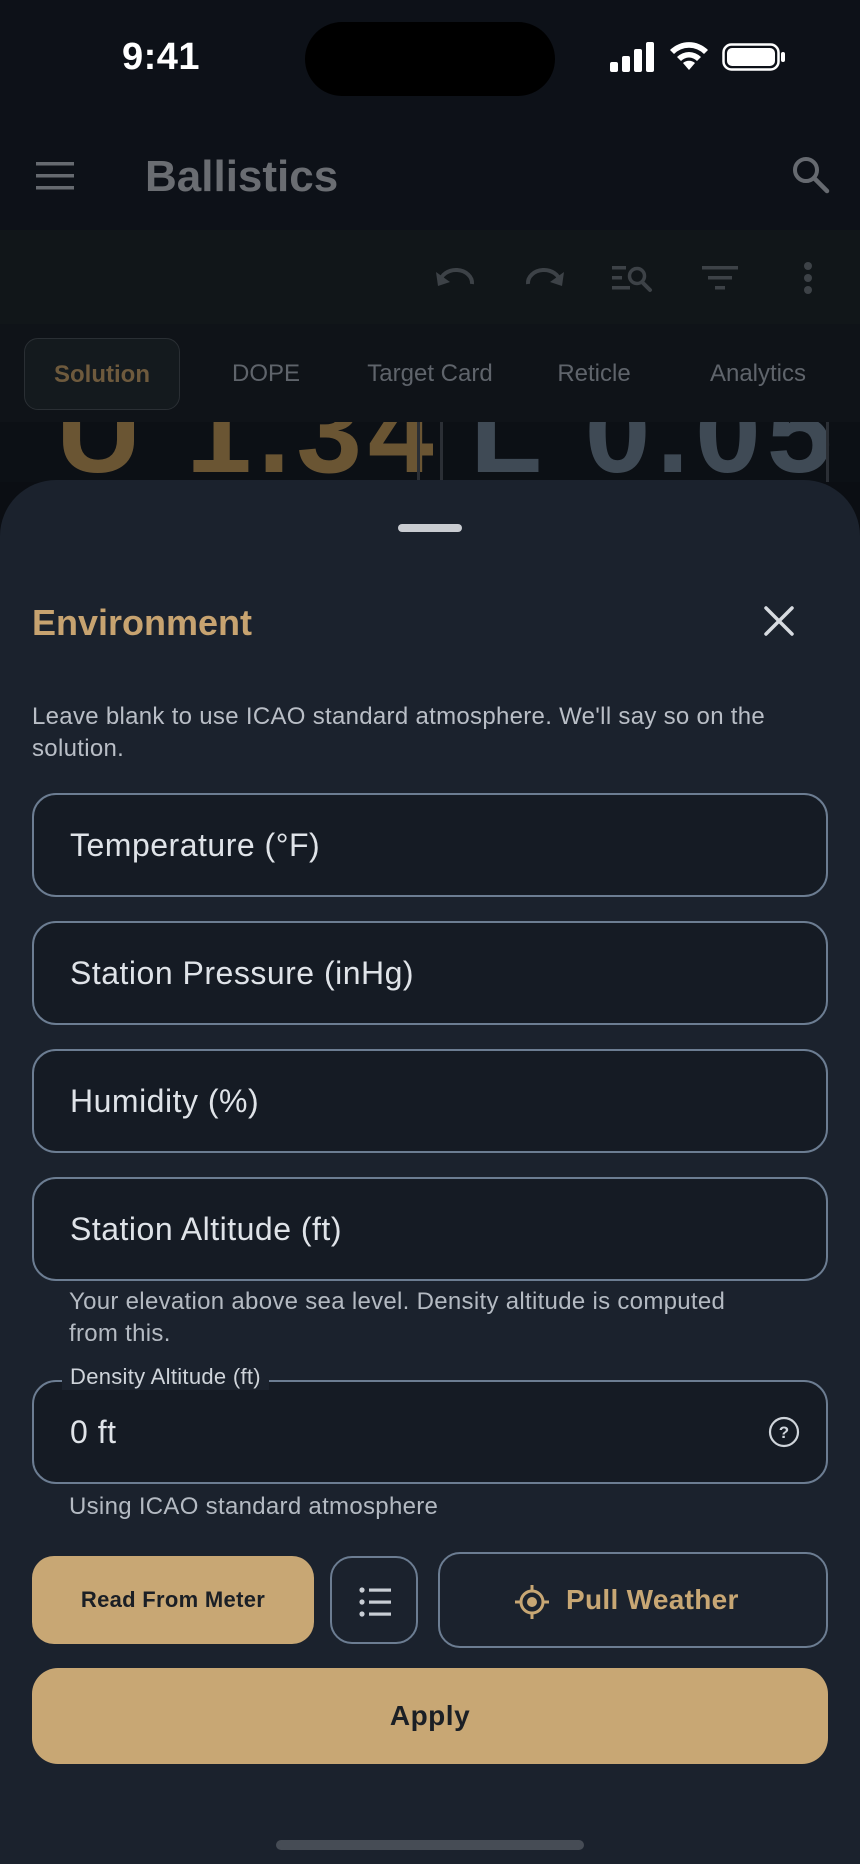  Describe the element at coordinates (161, 57) in the screenshot. I see `status-time: 9:41` at that location.